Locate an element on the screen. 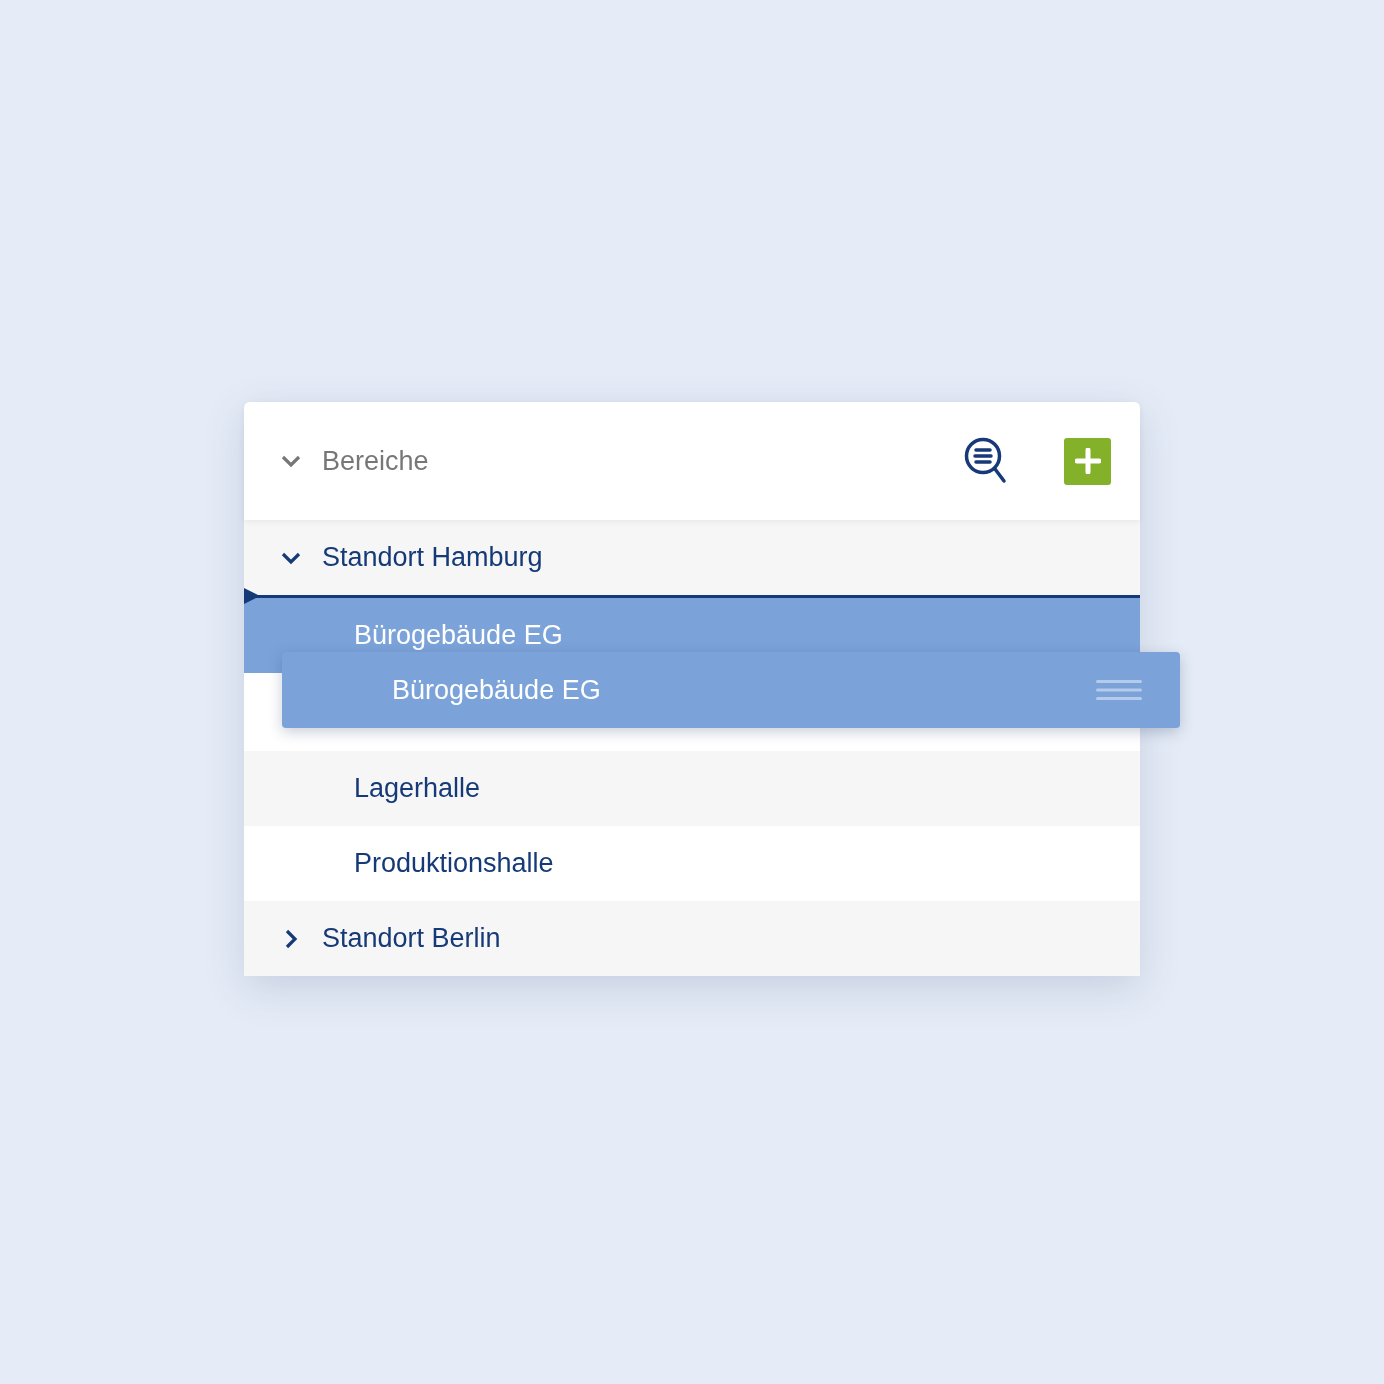 This screenshot has width=1384, height=1384. drag-handle-icon is located at coordinates (1119, 690).